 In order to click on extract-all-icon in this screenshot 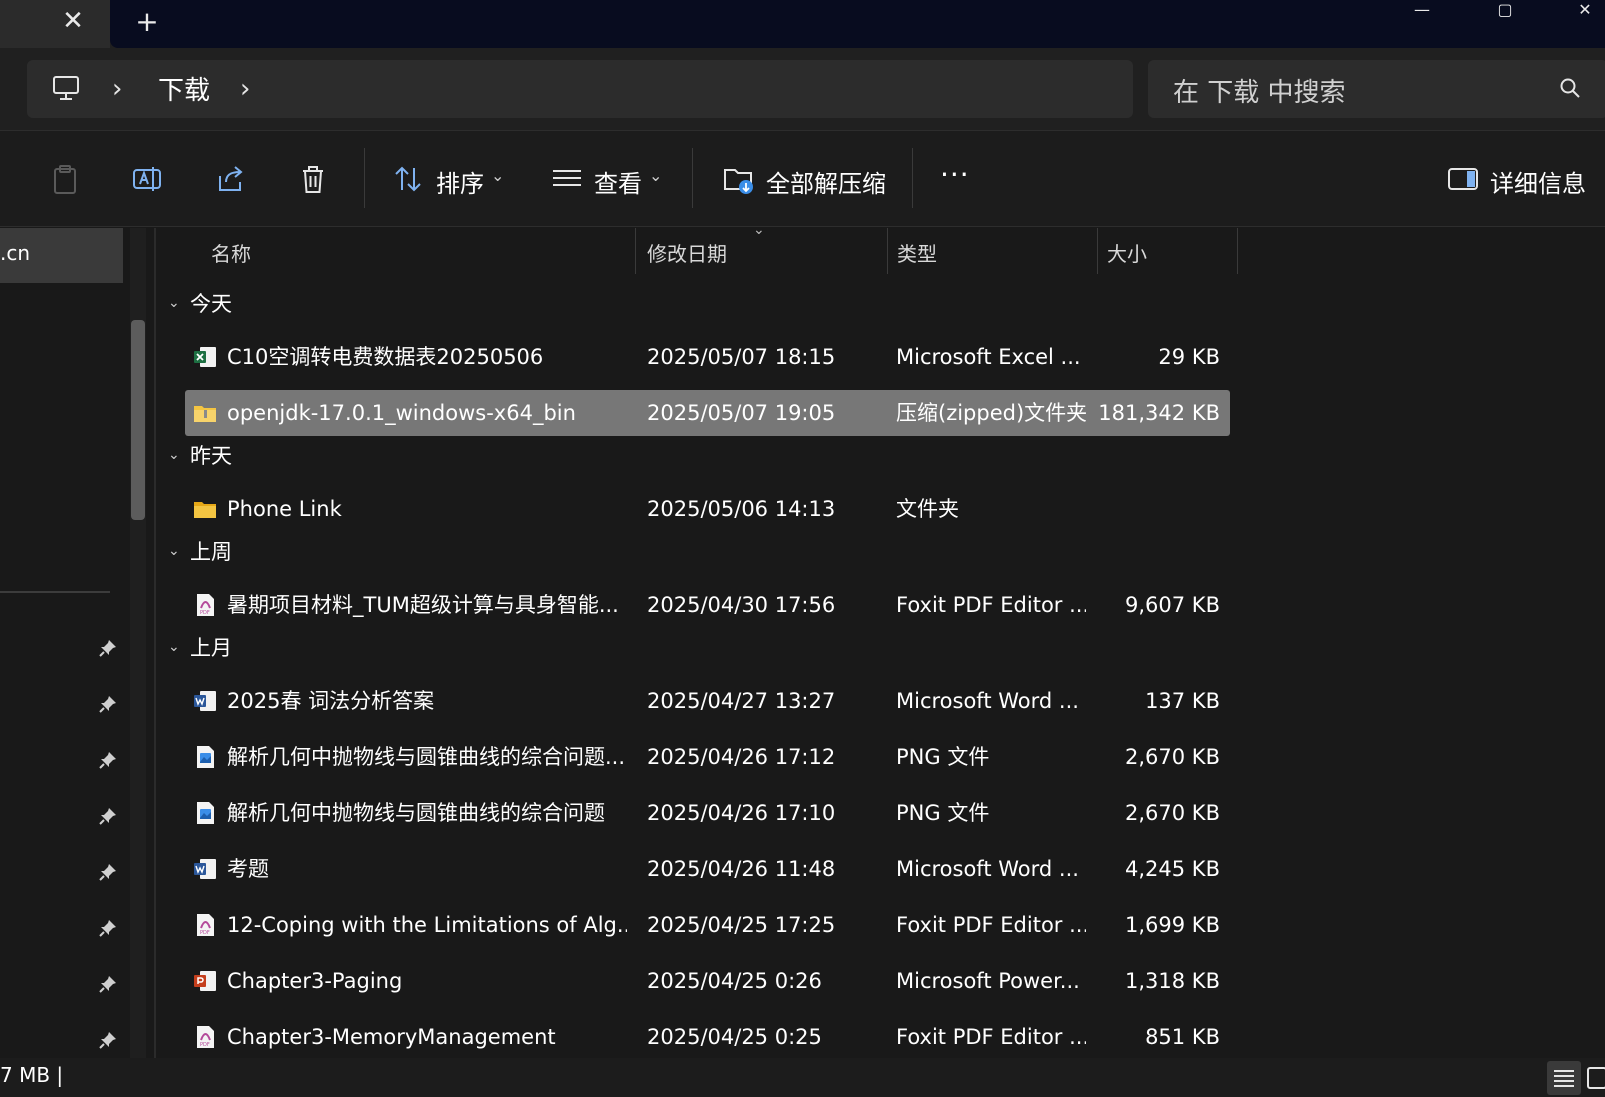, I will do `click(739, 179)`.